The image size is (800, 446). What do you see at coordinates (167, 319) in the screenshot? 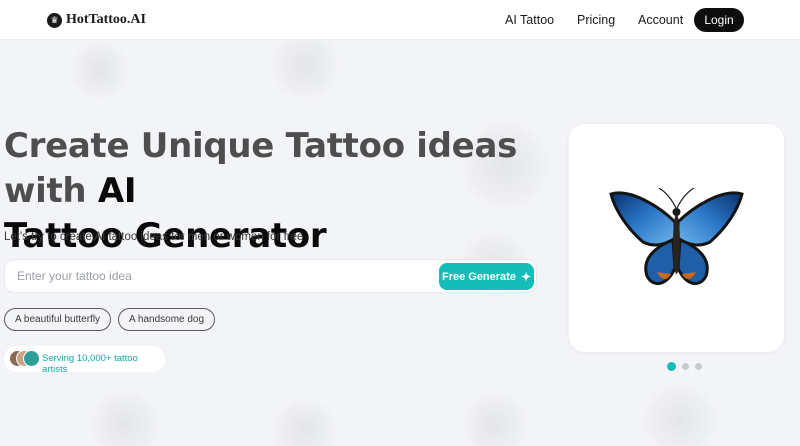
I see `suggestion-chip-dog: A handsome dog` at bounding box center [167, 319].